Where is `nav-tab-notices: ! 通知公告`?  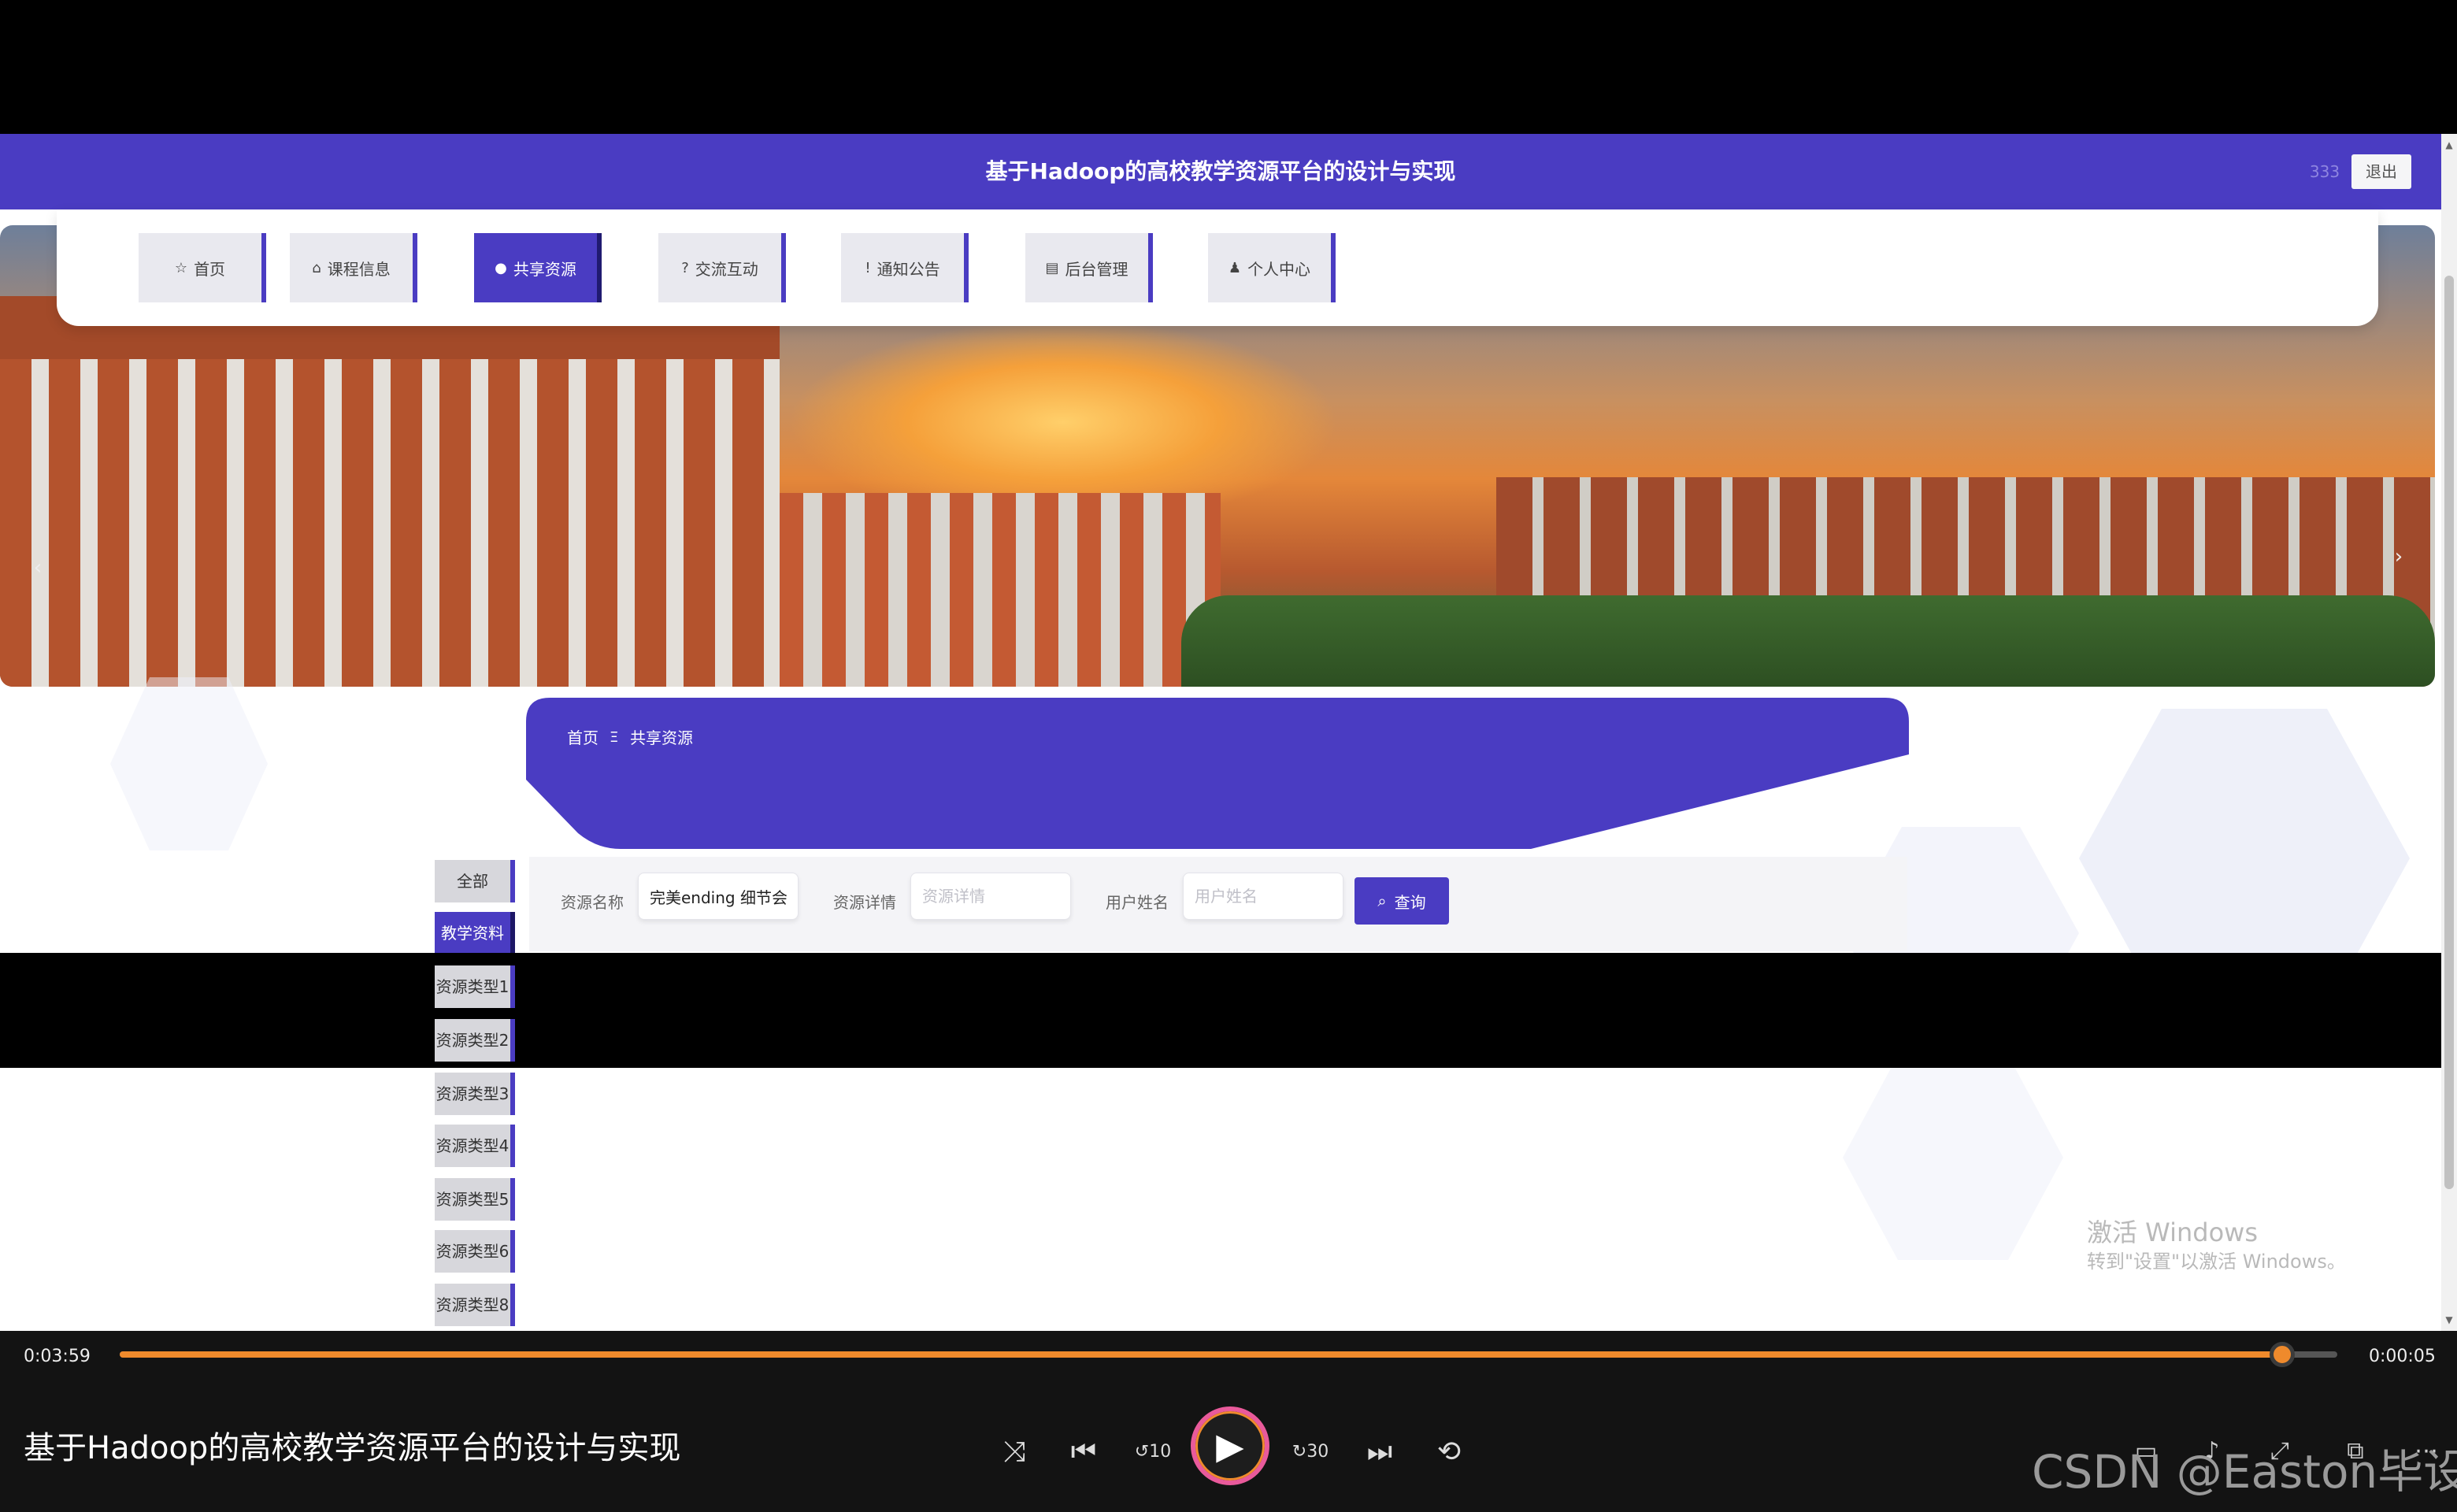 nav-tab-notices: ! 通知公告 is located at coordinates (905, 267).